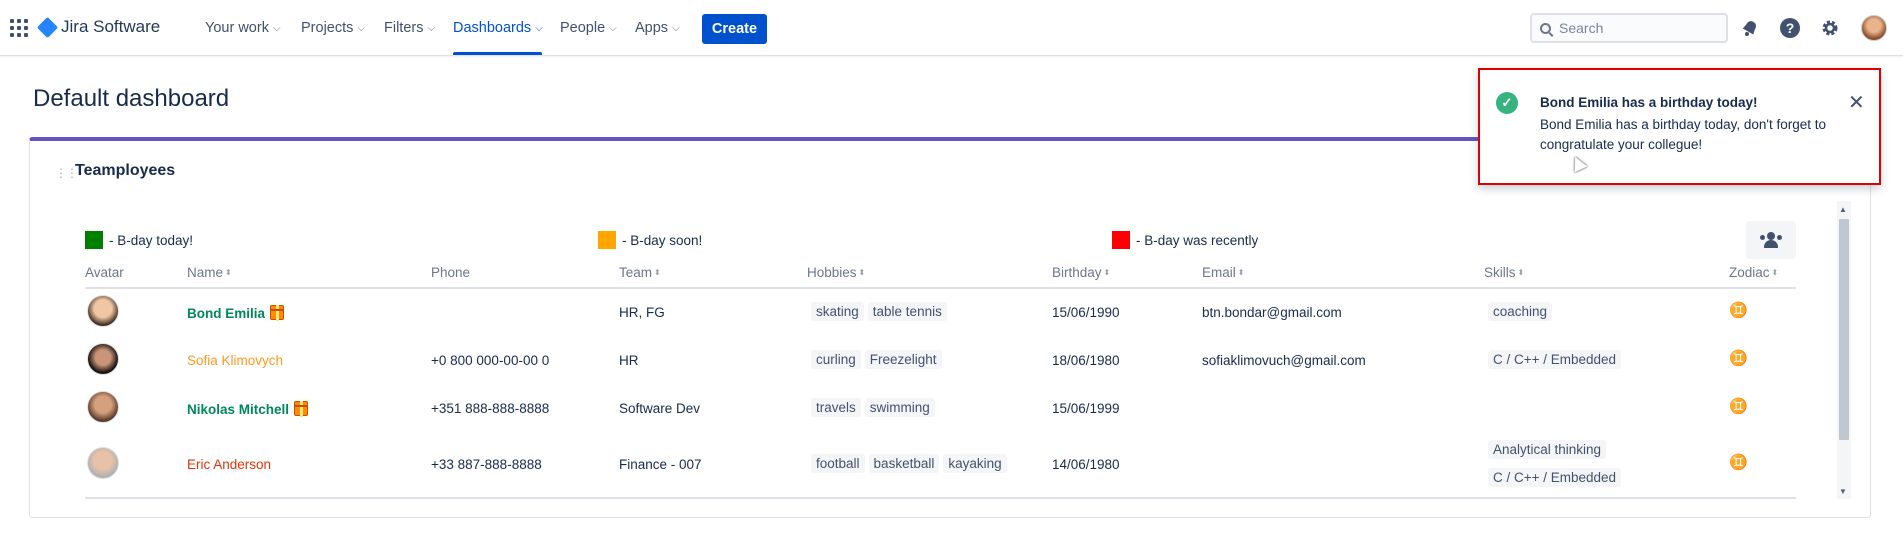 This screenshot has width=1903, height=540. I want to click on hobby-tag: football, so click(838, 463).